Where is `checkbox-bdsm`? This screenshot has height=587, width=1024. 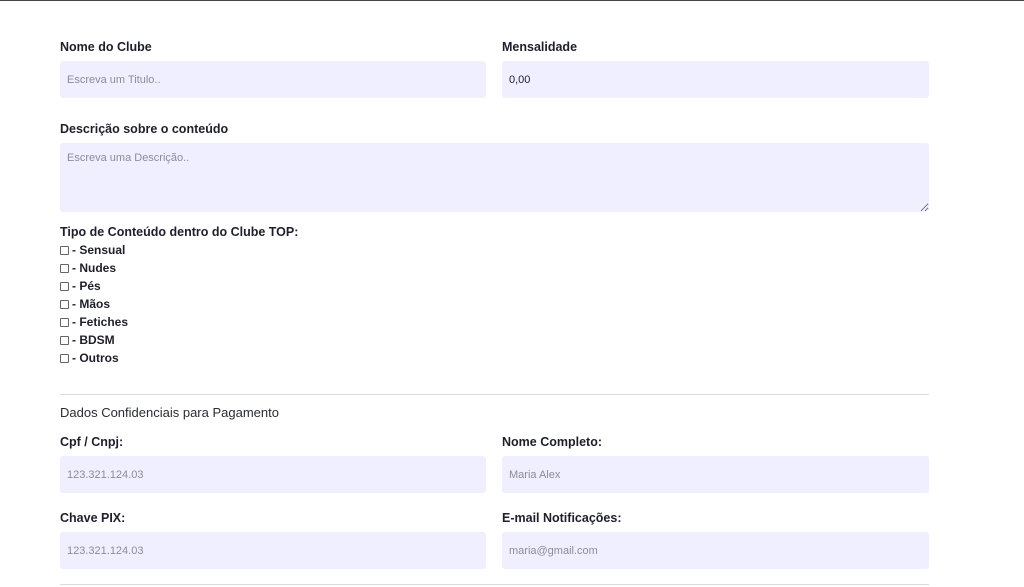 checkbox-bdsm is located at coordinates (64, 340).